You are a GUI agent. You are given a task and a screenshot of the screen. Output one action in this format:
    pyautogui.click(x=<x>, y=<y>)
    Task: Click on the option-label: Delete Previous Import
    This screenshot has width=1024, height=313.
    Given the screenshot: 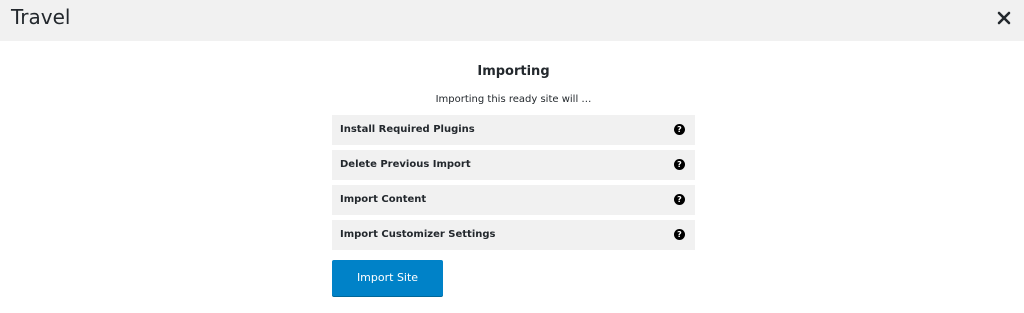 What is the action you would take?
    pyautogui.click(x=405, y=164)
    